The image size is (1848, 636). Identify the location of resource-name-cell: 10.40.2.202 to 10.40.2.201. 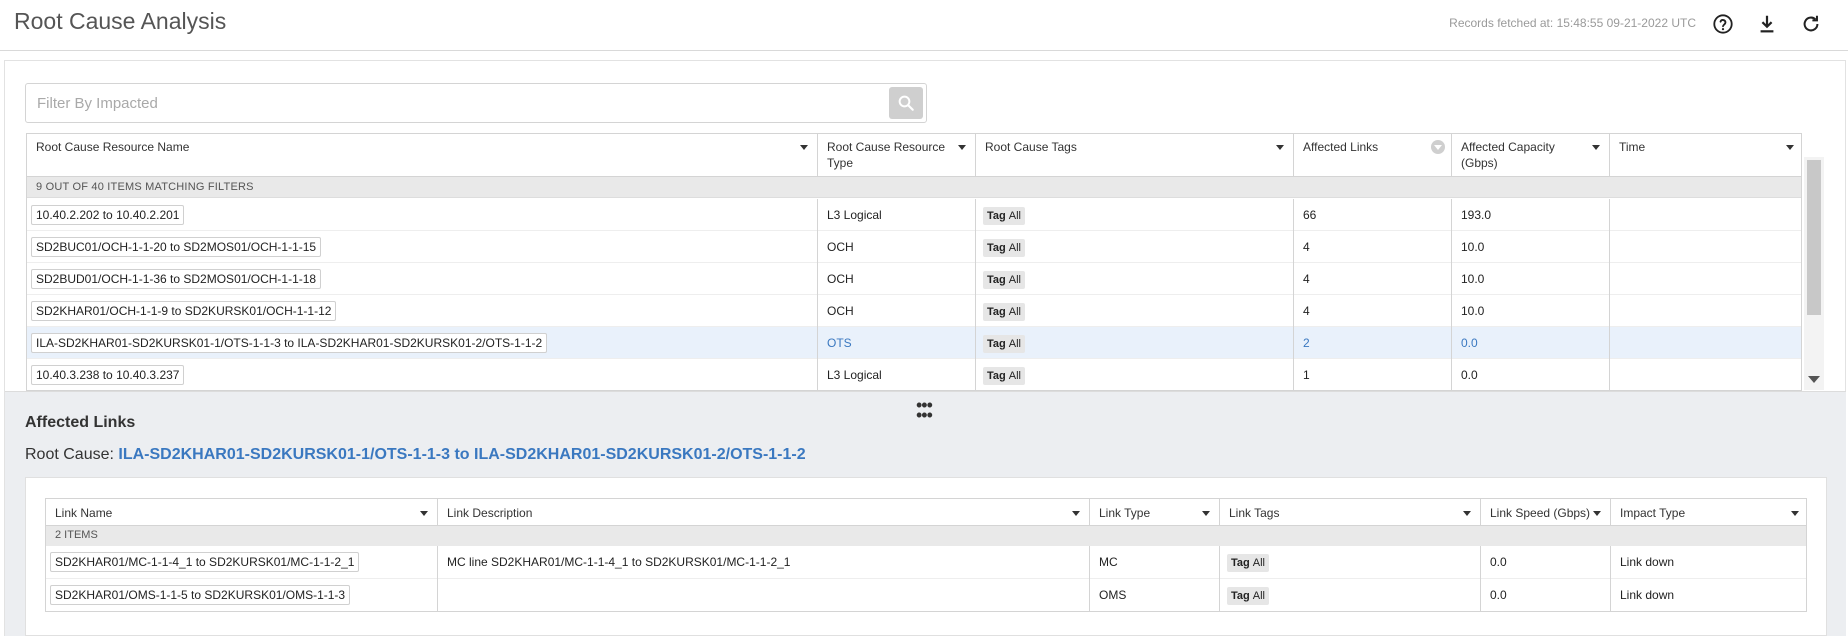
(422, 215).